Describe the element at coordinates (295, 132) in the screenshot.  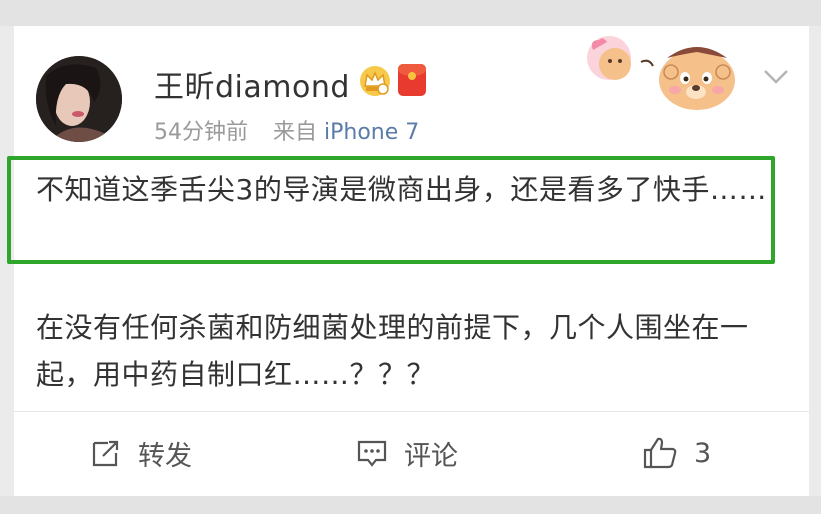
I see `source-prefix: 来自` at that location.